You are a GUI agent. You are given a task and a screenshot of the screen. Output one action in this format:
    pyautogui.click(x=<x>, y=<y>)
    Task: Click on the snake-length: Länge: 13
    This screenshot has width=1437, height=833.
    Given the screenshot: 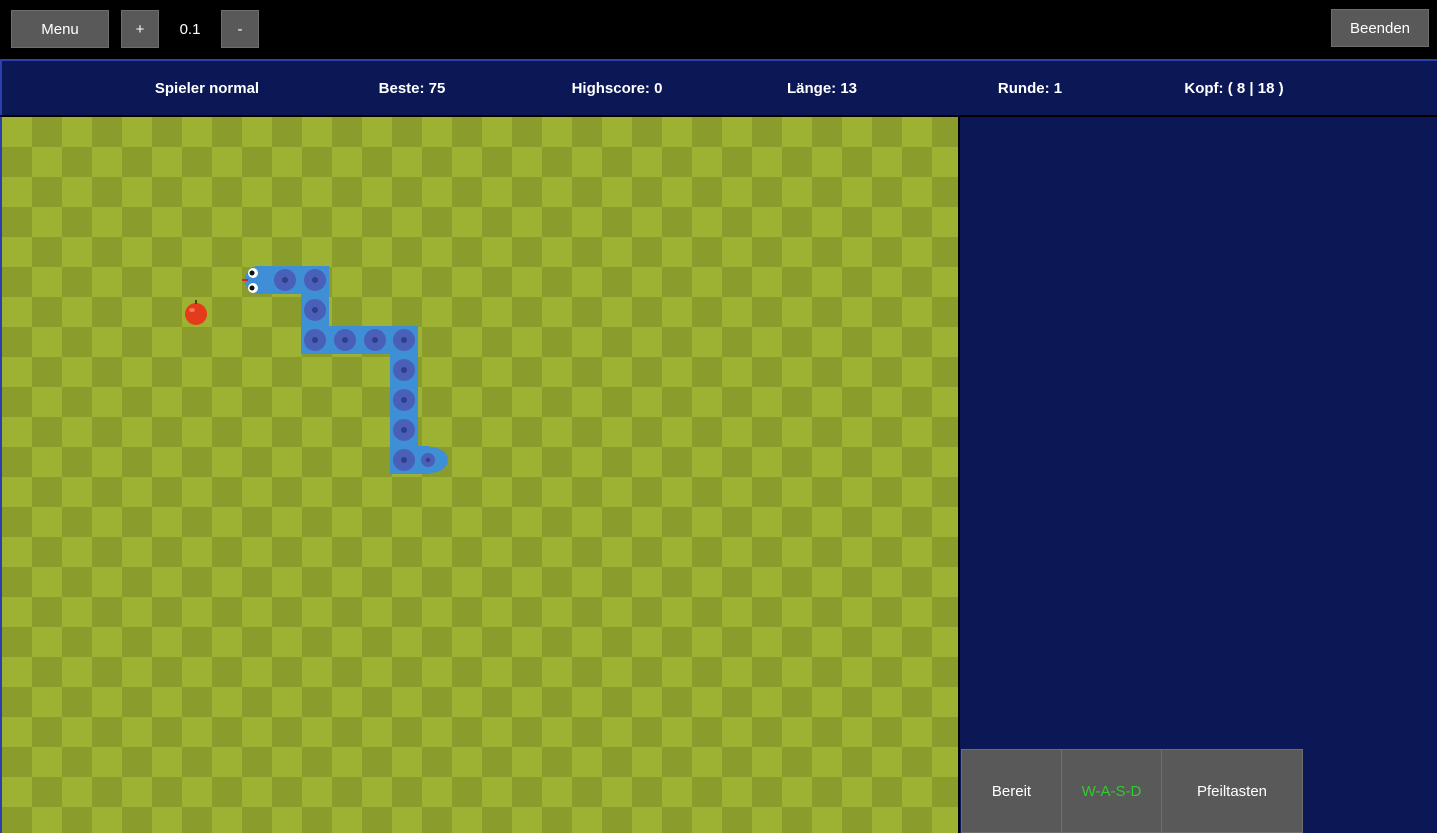 What is the action you would take?
    pyautogui.click(x=822, y=88)
    